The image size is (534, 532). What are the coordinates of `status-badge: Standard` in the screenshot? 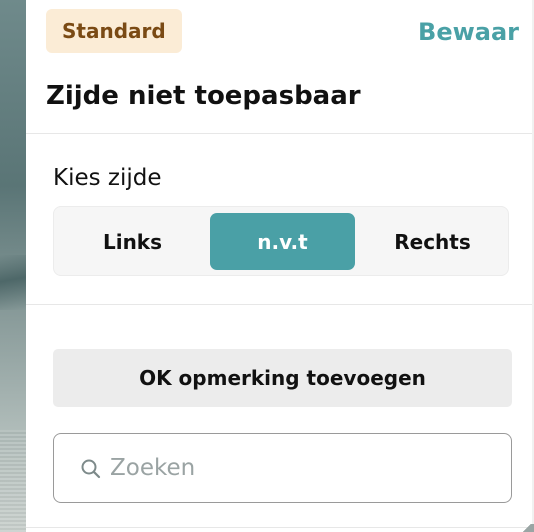 It's located at (114, 31).